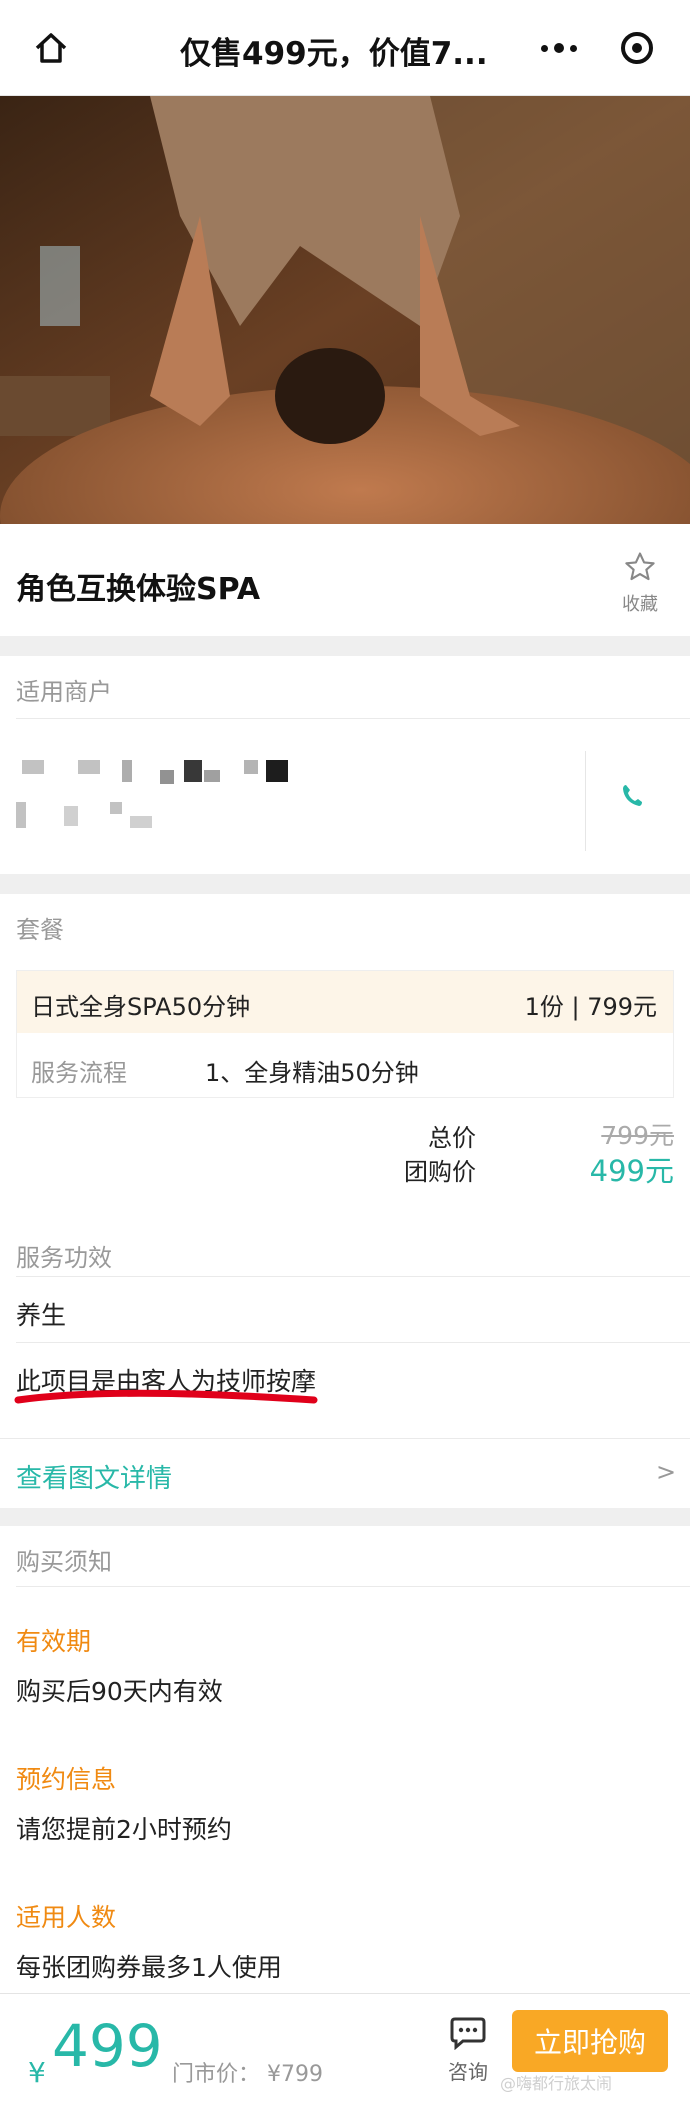 The width and height of the screenshot is (690, 2103). I want to click on more-icon, so click(544, 48).